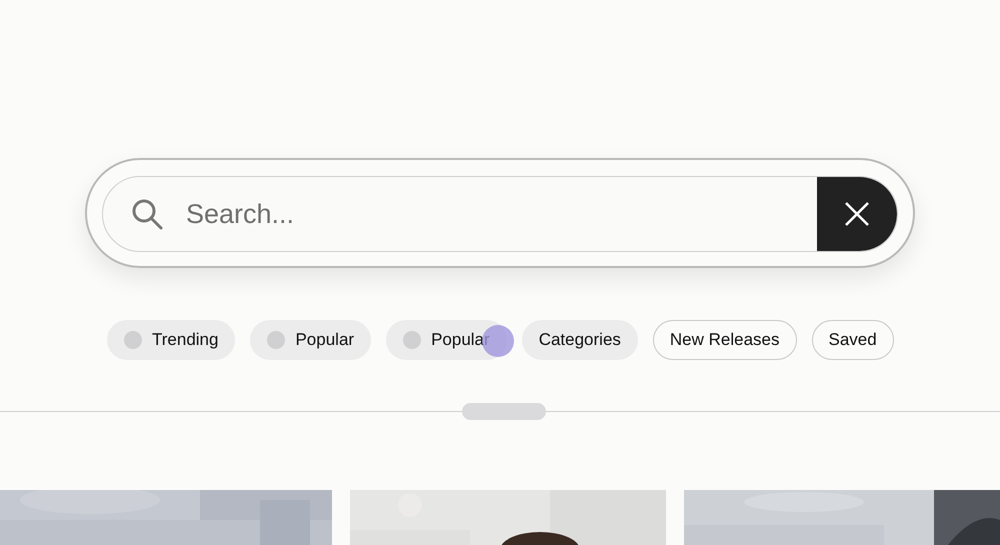  I want to click on clear-button, so click(857, 214).